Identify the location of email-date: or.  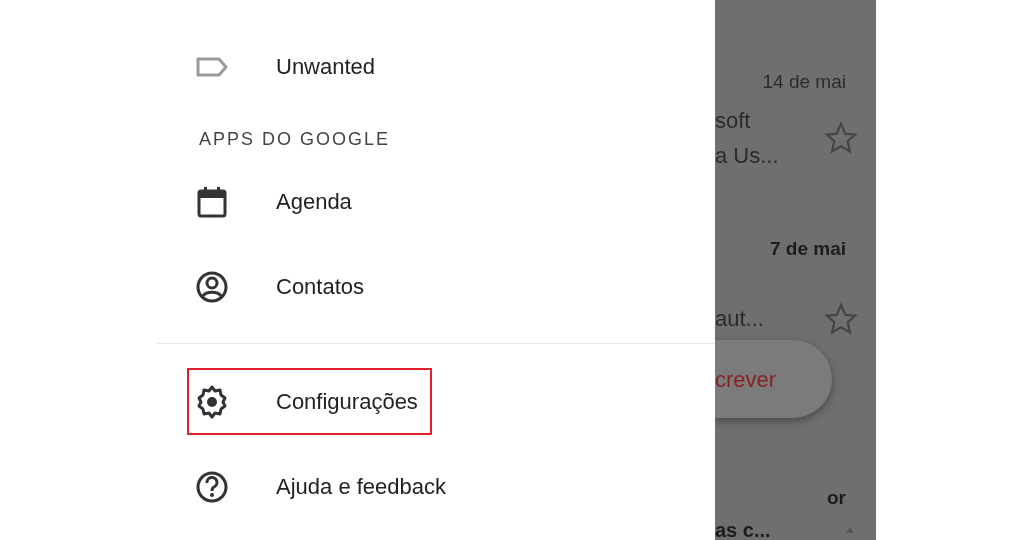
(836, 498).